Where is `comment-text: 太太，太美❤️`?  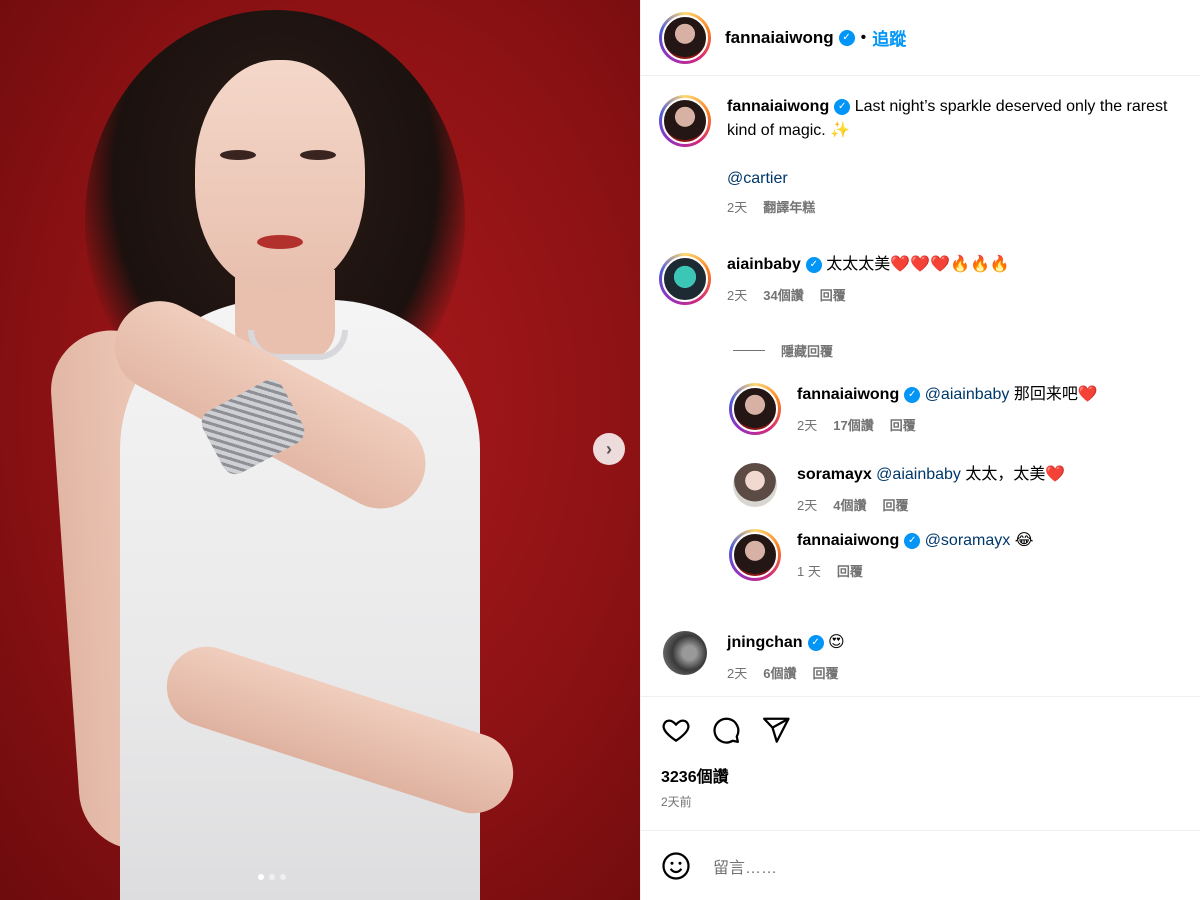 comment-text: 太太，太美❤️ is located at coordinates (1015, 474).